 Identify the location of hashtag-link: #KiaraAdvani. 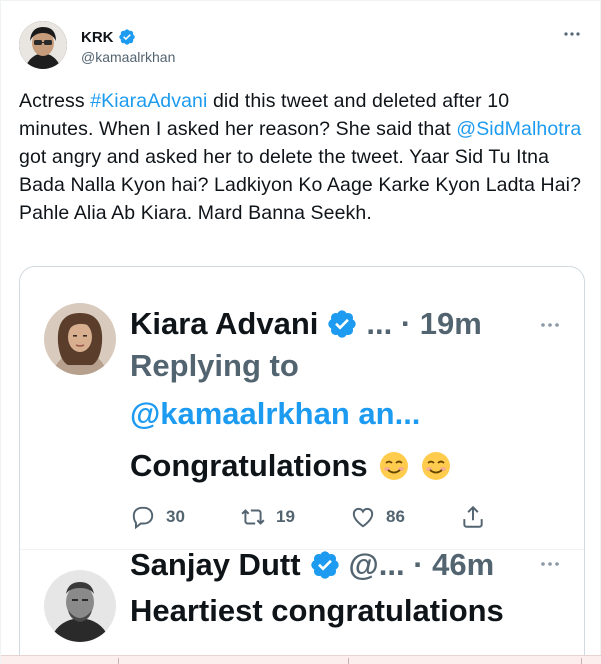
(148, 101).